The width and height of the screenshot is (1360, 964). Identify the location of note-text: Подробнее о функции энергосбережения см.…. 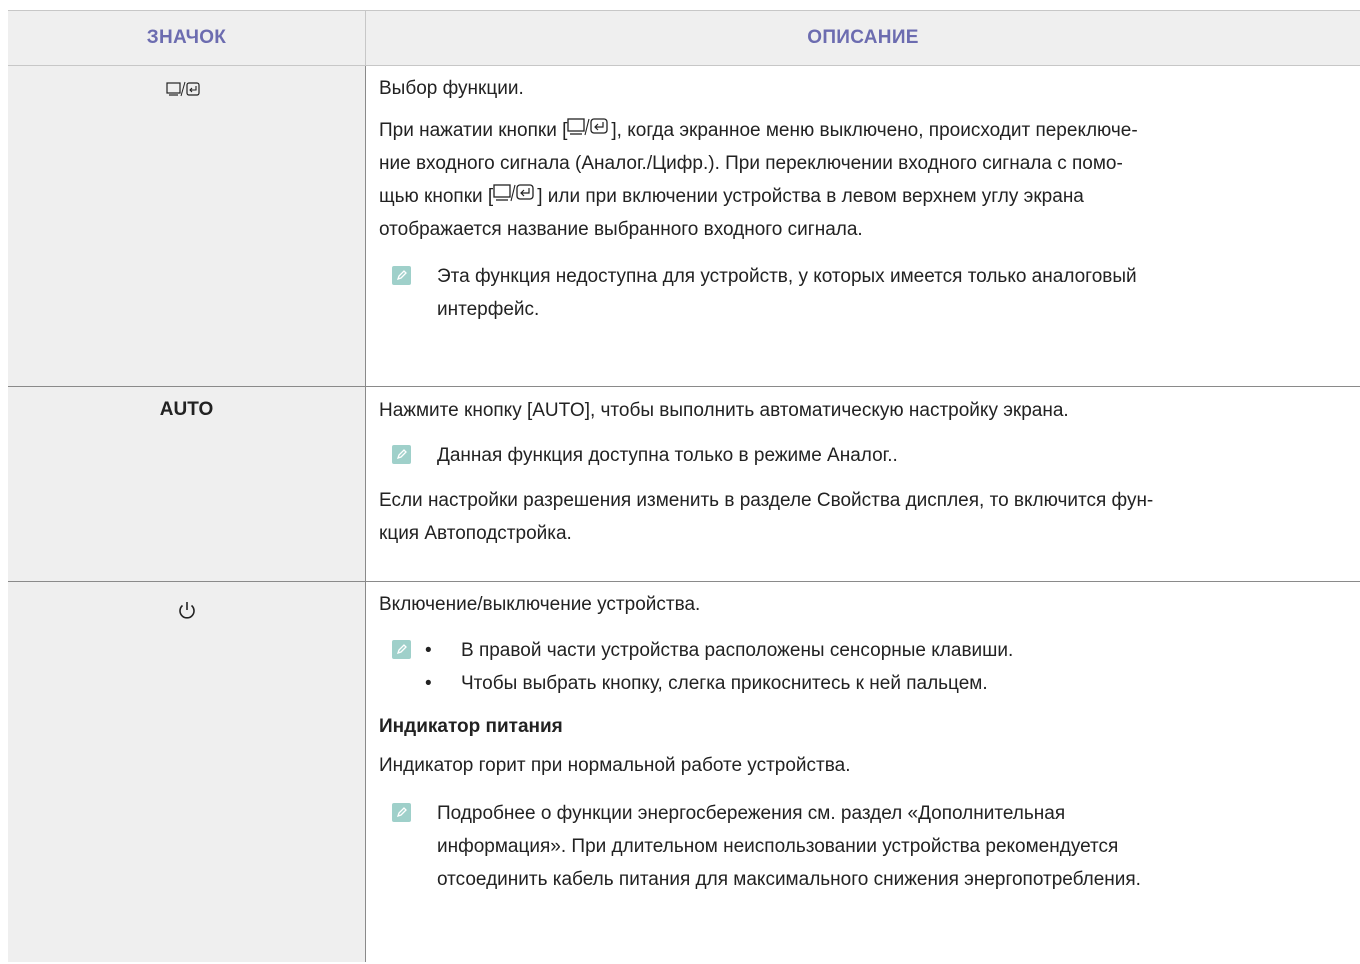
(789, 846).